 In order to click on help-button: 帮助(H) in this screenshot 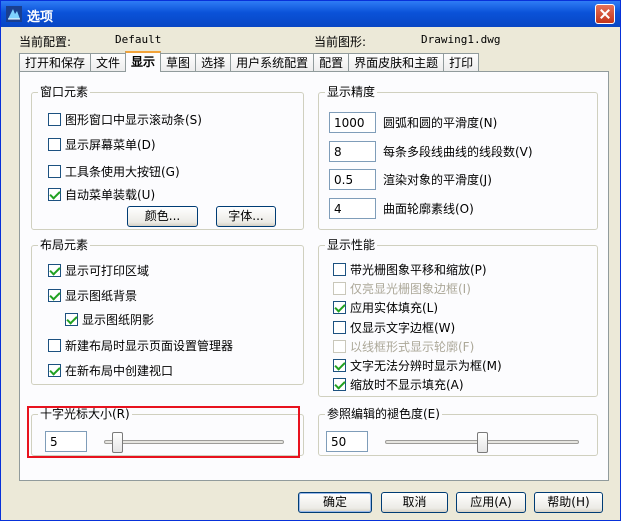, I will do `click(568, 502)`.